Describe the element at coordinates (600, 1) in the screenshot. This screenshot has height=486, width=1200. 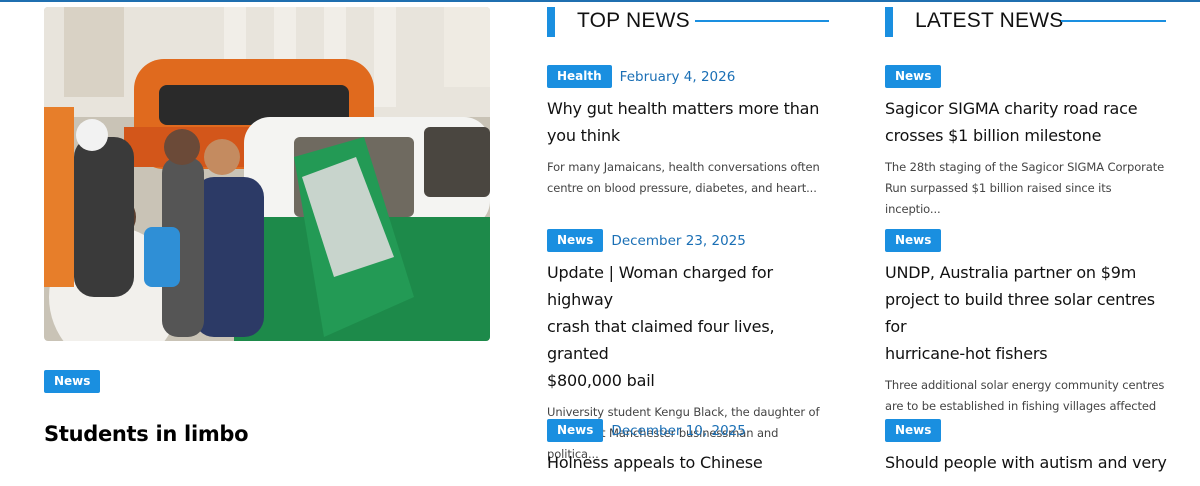
I see `top-border-line` at that location.